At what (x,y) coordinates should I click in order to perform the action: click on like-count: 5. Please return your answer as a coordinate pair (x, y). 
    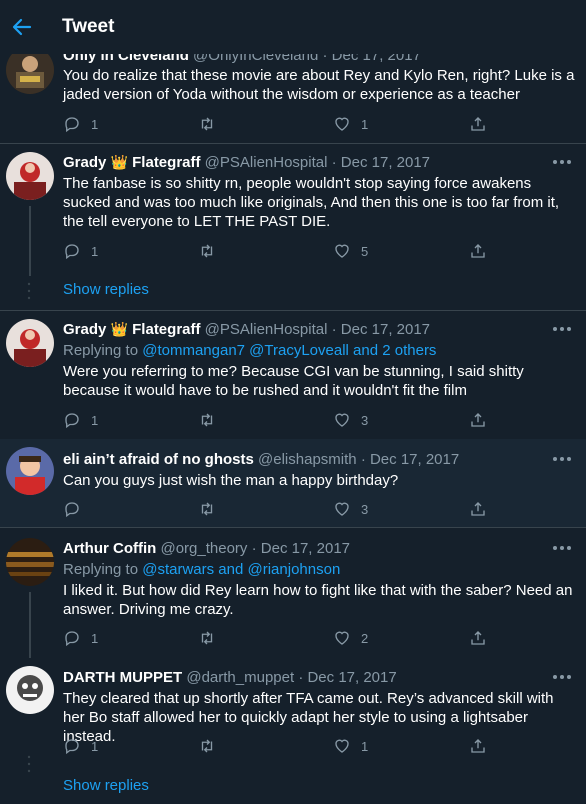
    Looking at the image, I should click on (365, 251).